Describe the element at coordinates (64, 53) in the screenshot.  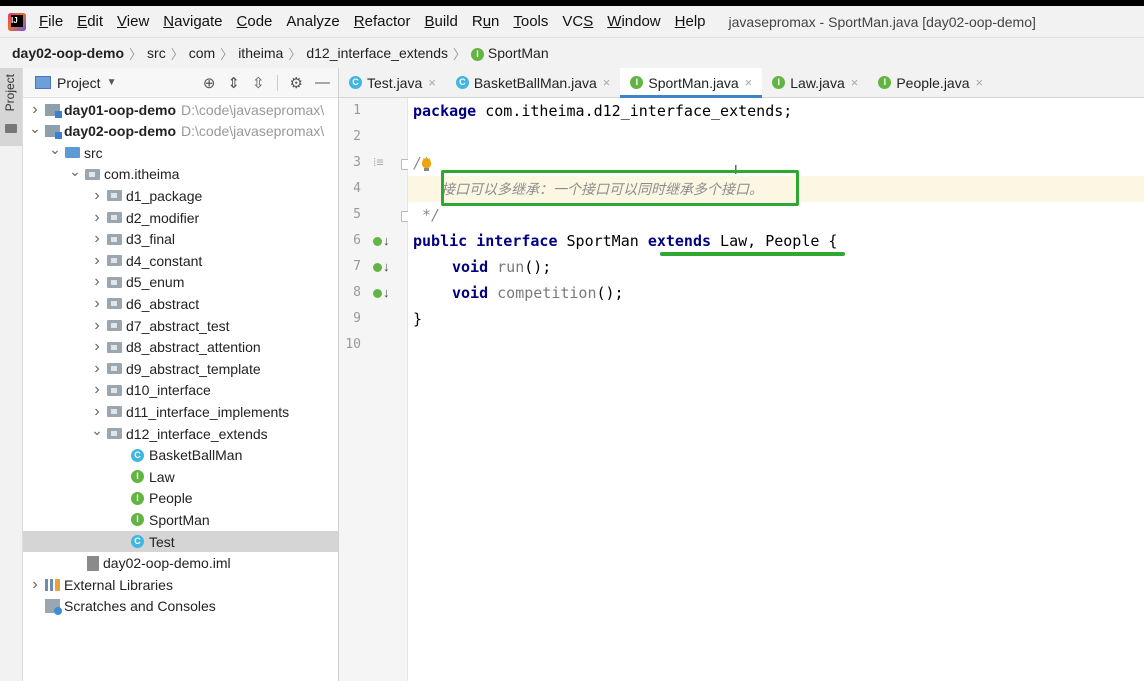
I see `breadcrumb-project: day02-oop-demo` at that location.